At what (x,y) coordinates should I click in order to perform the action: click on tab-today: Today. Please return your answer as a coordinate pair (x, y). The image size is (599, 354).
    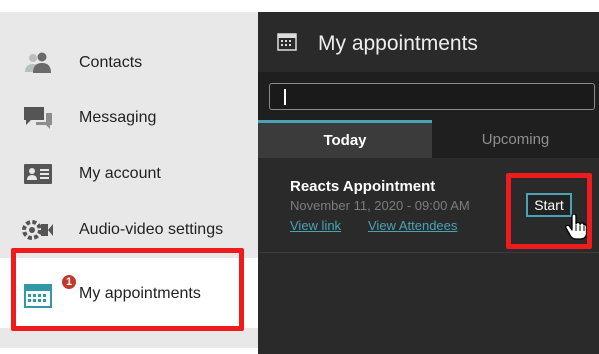
    Looking at the image, I should click on (345, 139).